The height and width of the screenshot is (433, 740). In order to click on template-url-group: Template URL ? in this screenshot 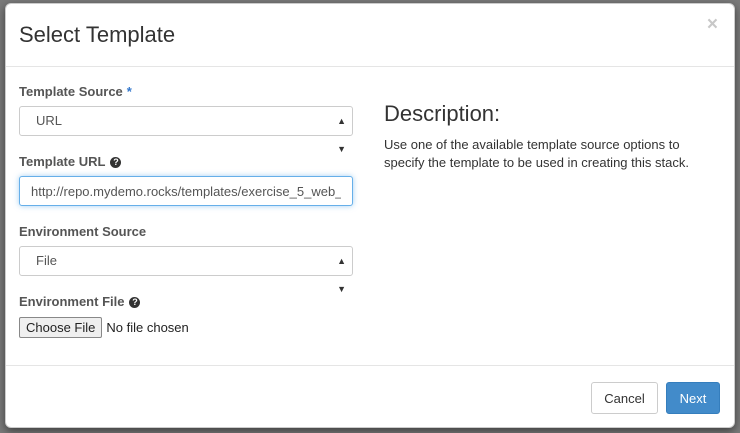, I will do `click(187, 179)`.